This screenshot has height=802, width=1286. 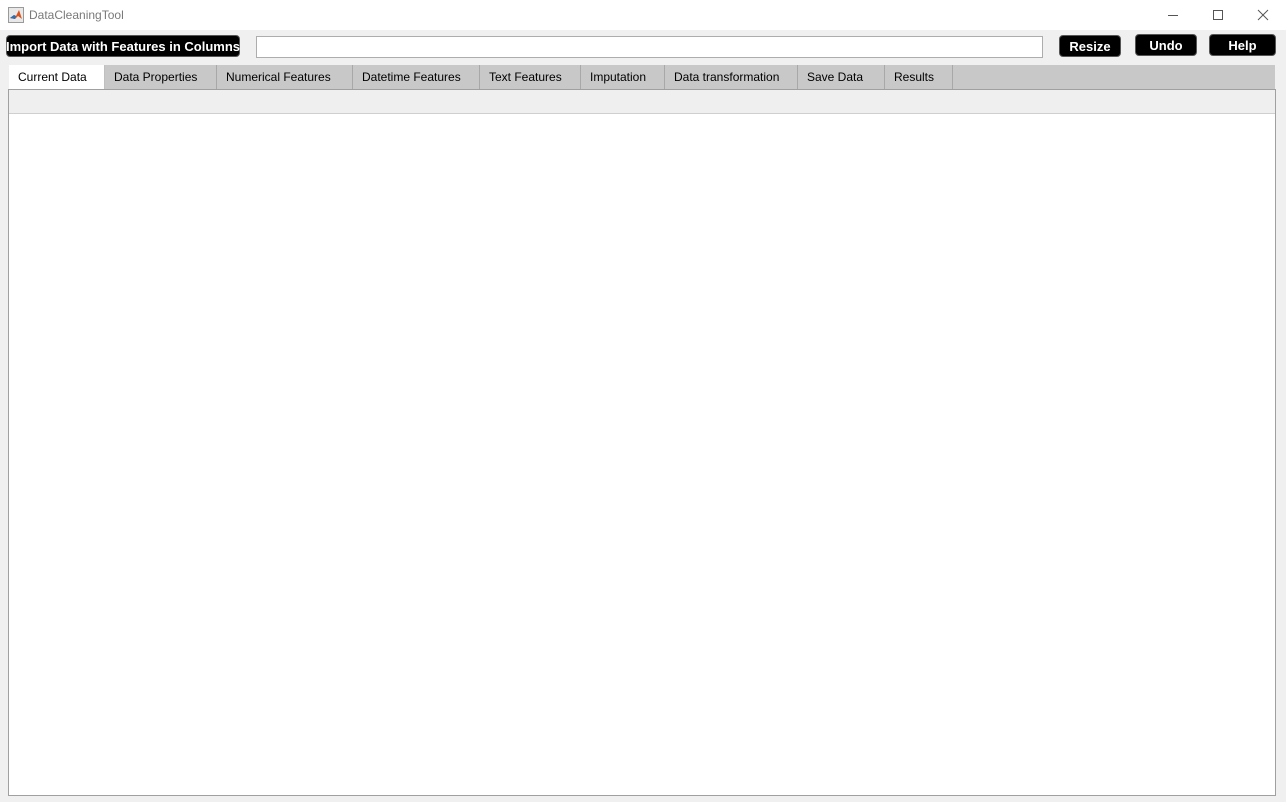 I want to click on tab-text-features: Text Features, so click(x=530, y=77).